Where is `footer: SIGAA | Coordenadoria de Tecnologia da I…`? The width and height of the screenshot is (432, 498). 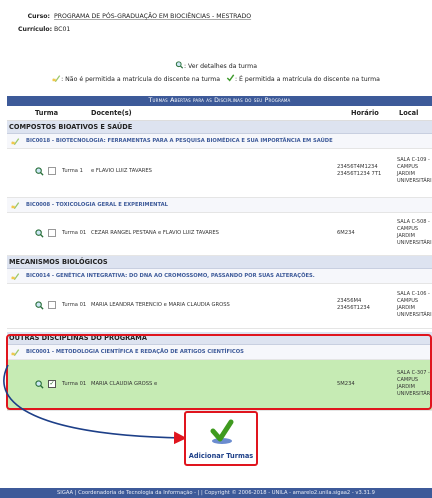
footer: SIGAA | Coordenadoria de Tecnologia da I… is located at coordinates (216, 493).